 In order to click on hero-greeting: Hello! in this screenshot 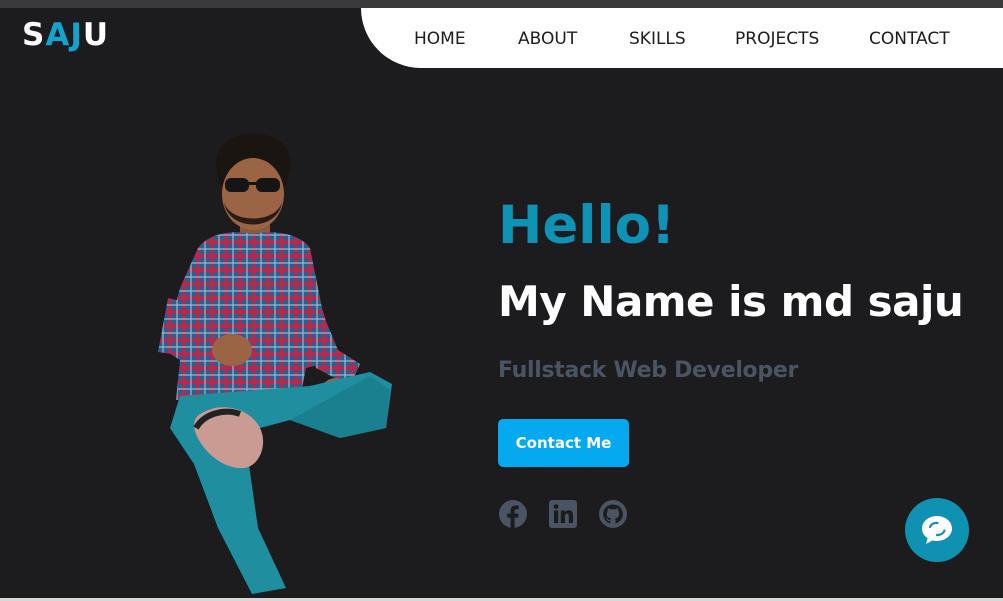, I will do `click(587, 225)`.